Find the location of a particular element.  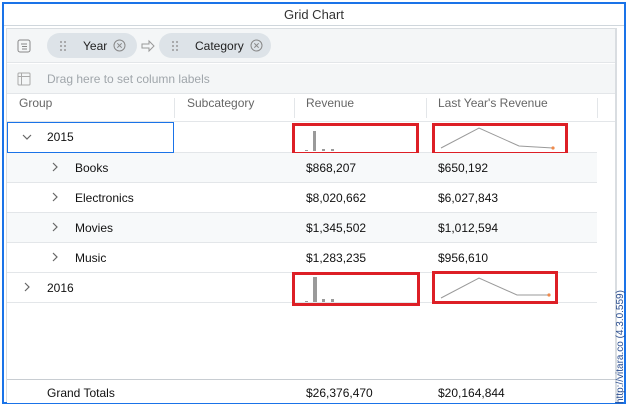

chevron-down-icon is located at coordinates (27, 137).